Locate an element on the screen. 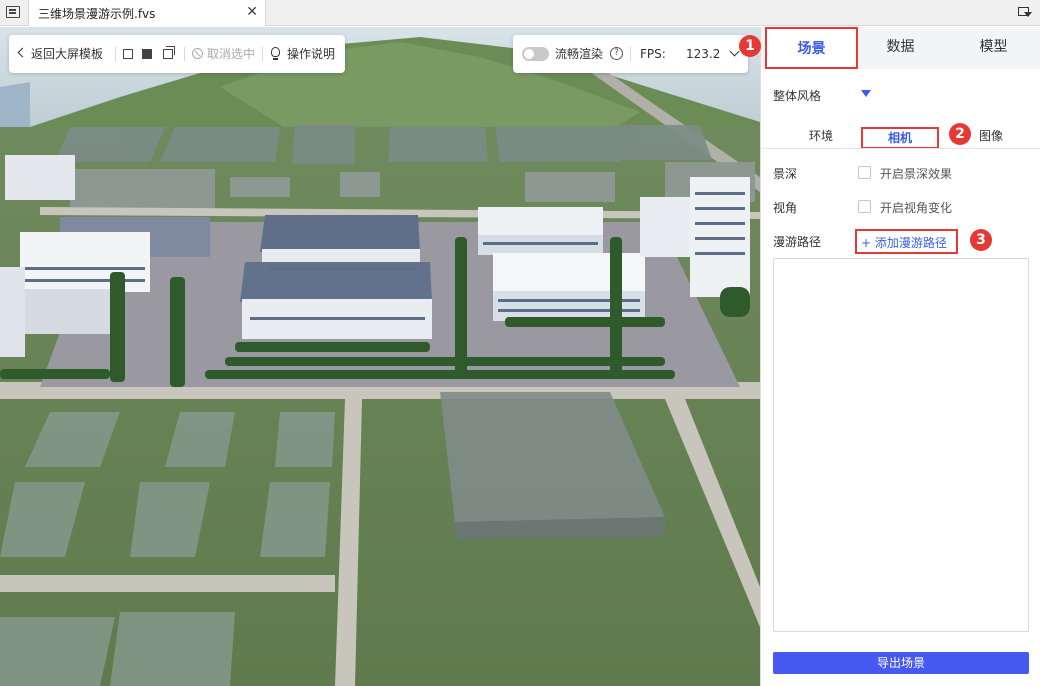 The width and height of the screenshot is (1040, 686). depth-of-field-checkbox is located at coordinates (864, 172).